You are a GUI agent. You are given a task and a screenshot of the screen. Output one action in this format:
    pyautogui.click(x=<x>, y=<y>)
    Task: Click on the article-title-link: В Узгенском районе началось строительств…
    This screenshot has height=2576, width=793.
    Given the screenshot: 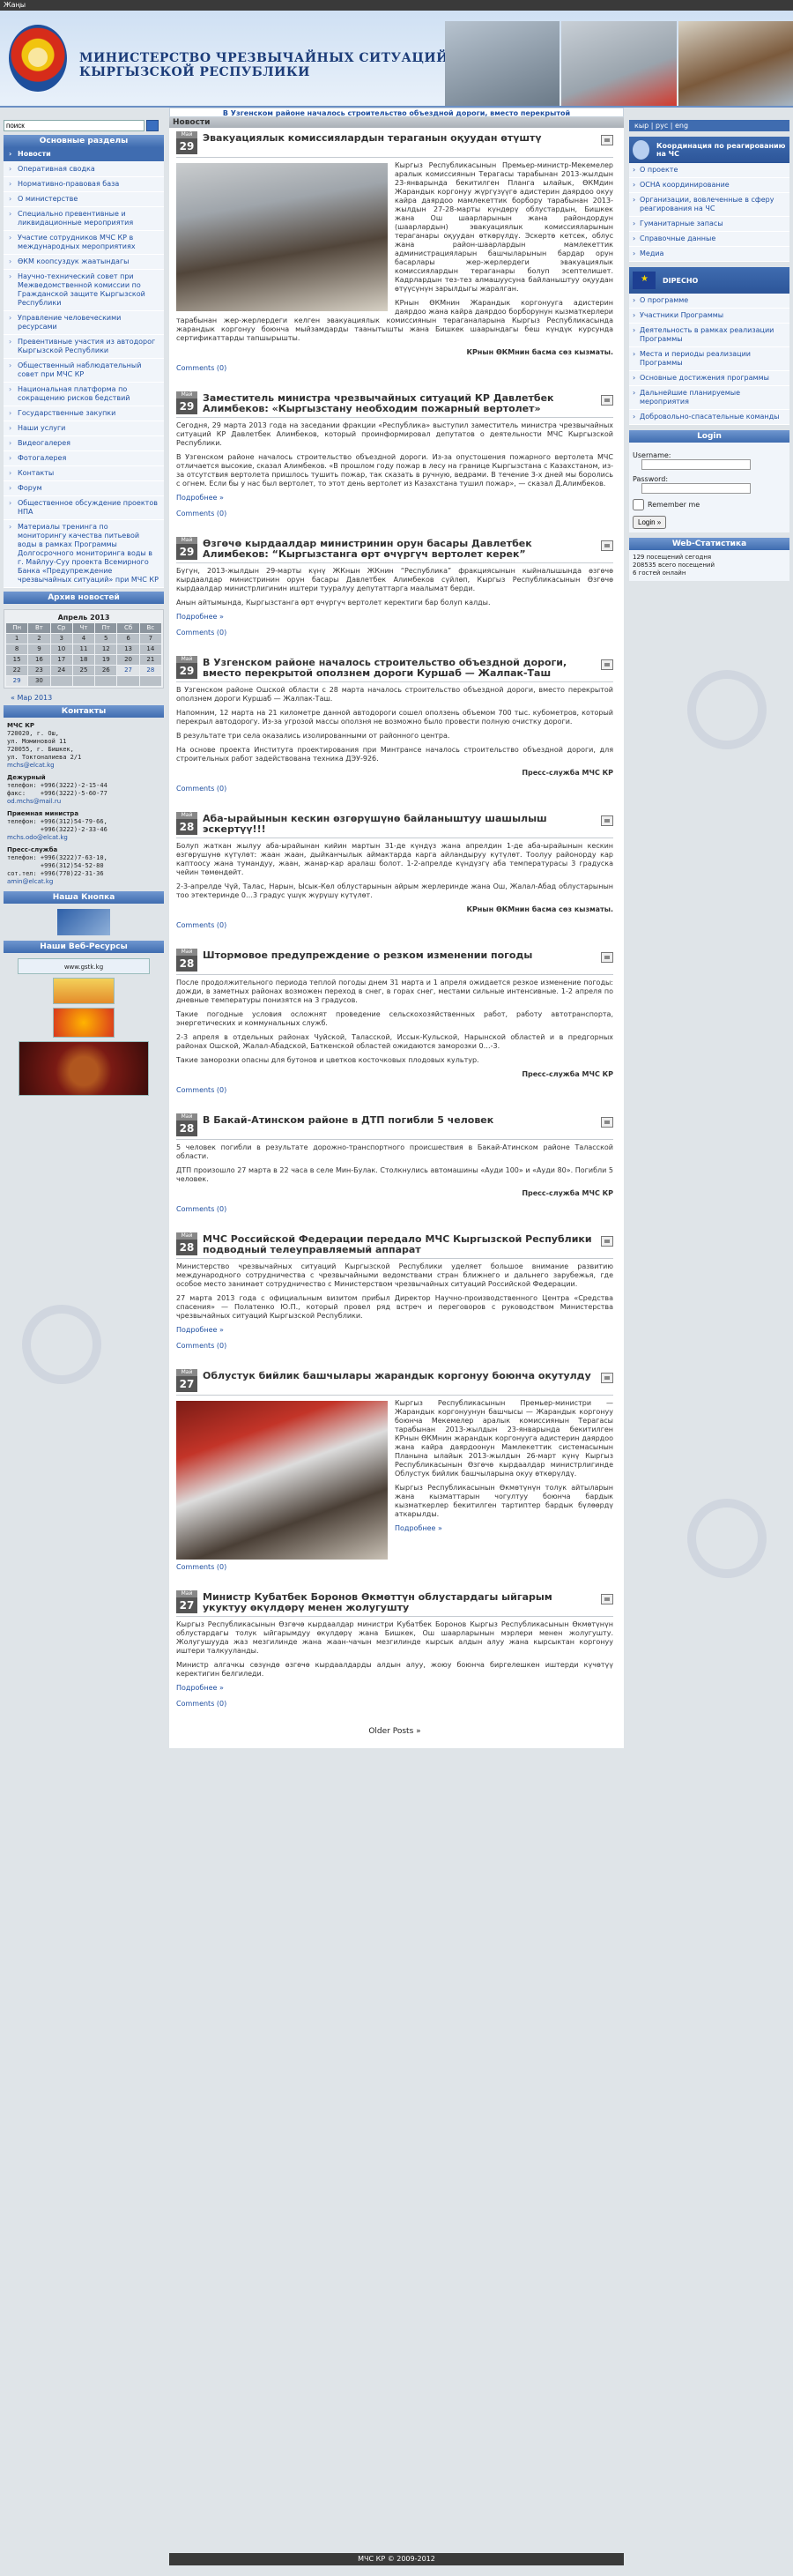 What is the action you would take?
    pyautogui.click(x=399, y=668)
    